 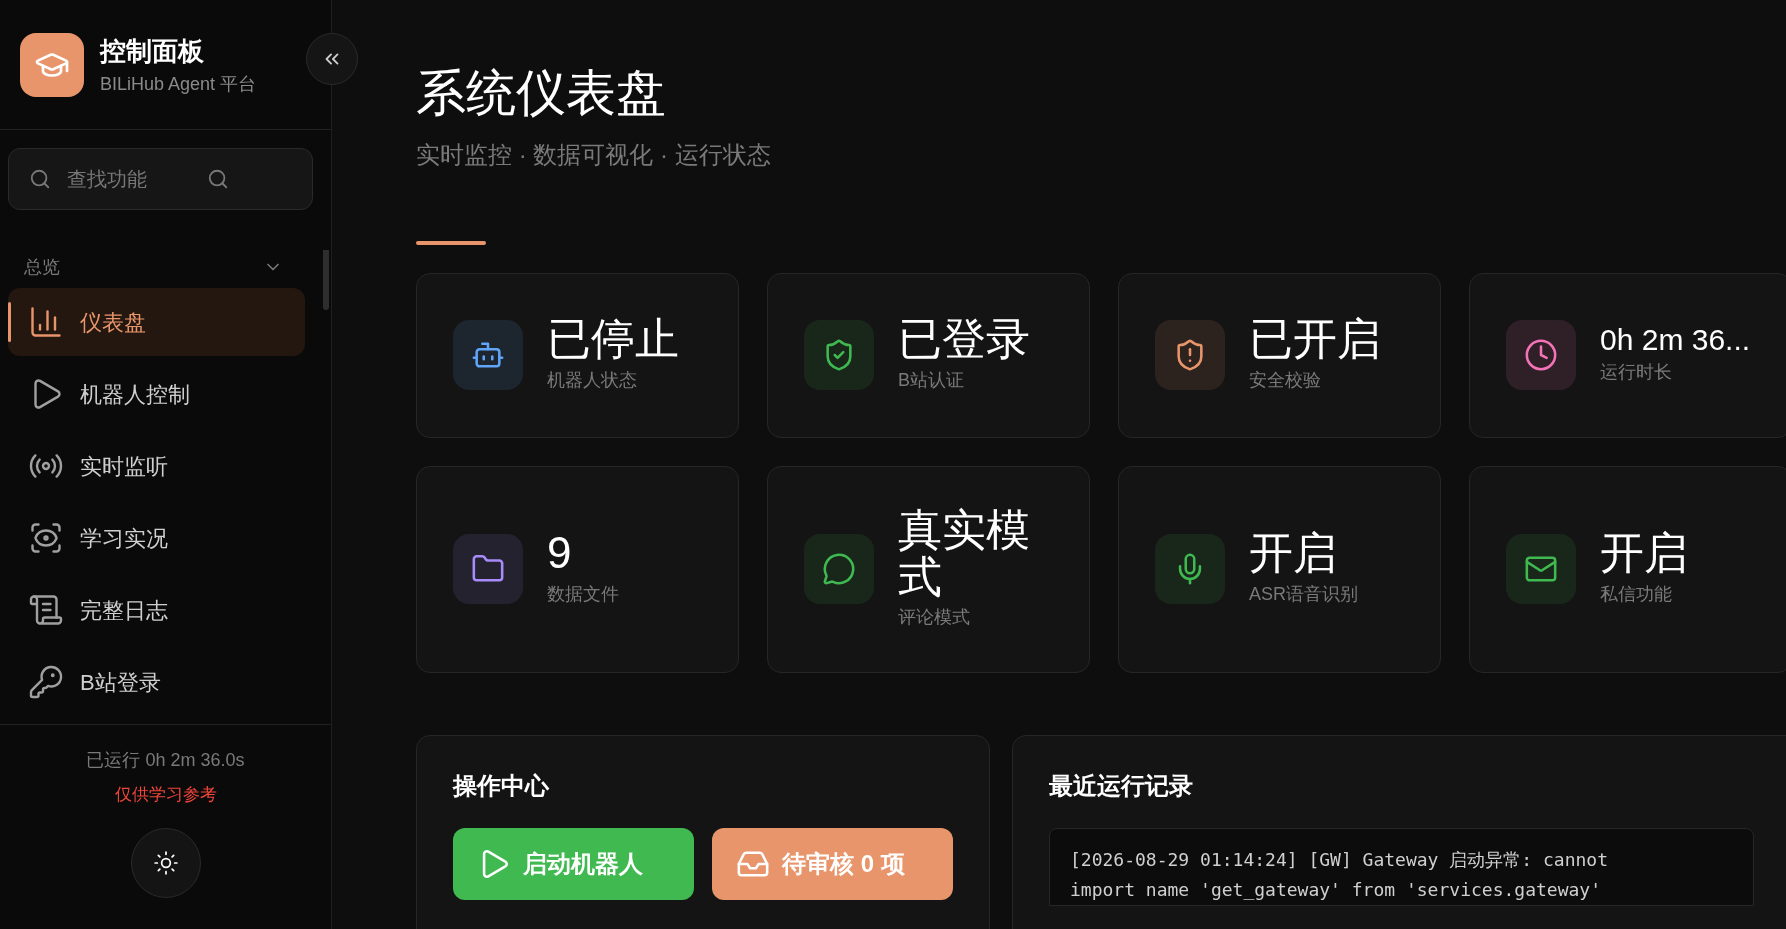 I want to click on panel-title: 最近运行记录, so click(x=1121, y=785).